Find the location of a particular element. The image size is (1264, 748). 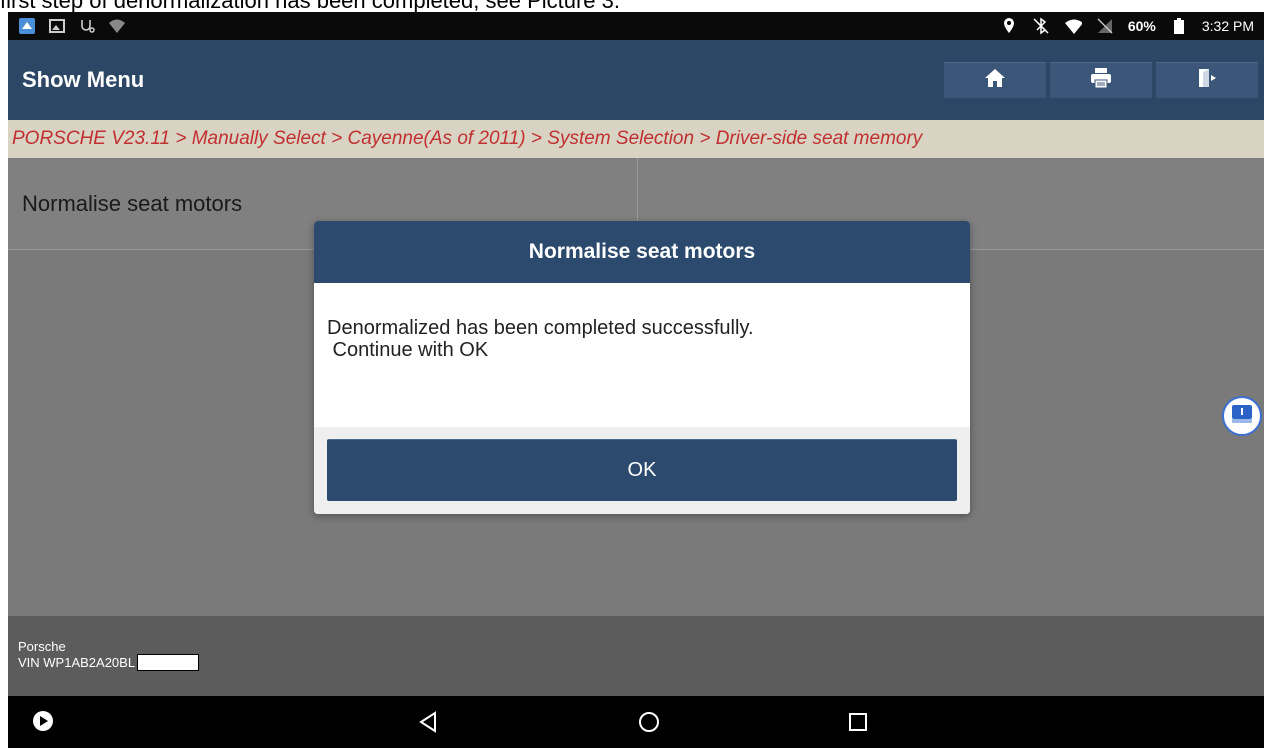

print-icon is located at coordinates (1101, 80).